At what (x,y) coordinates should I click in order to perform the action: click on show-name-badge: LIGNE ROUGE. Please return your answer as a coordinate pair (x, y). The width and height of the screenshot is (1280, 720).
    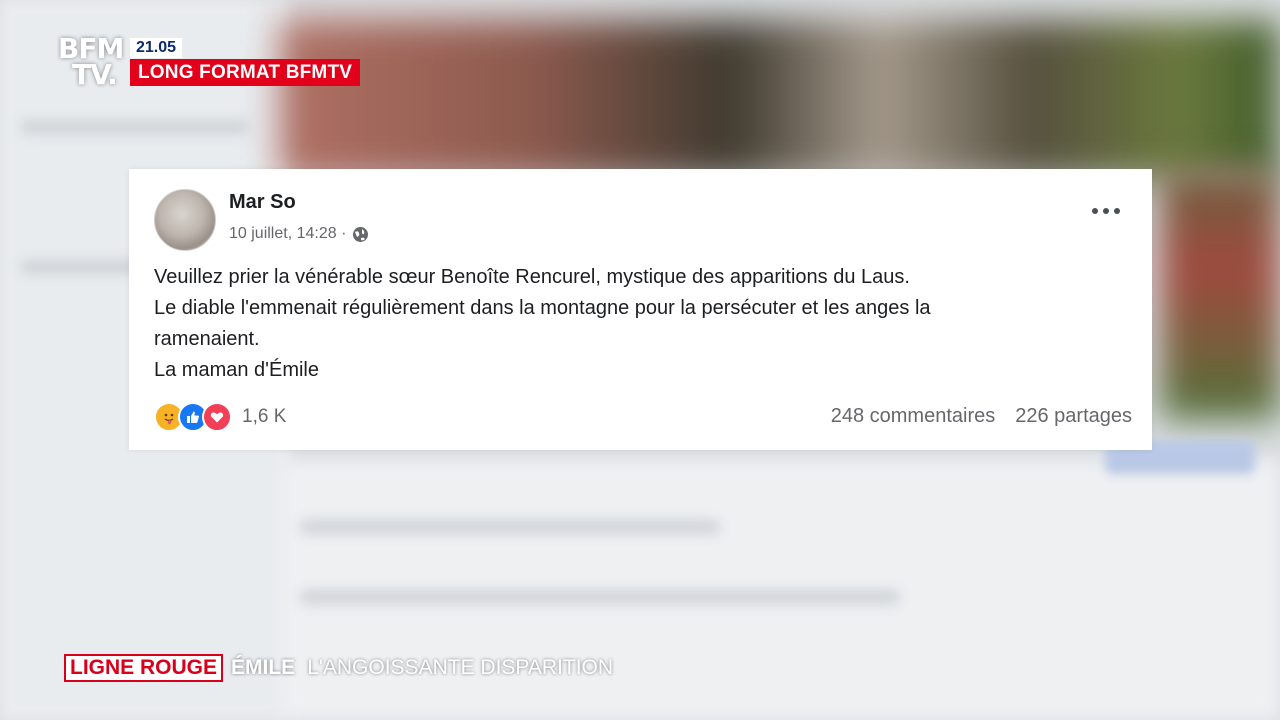
    Looking at the image, I should click on (144, 668).